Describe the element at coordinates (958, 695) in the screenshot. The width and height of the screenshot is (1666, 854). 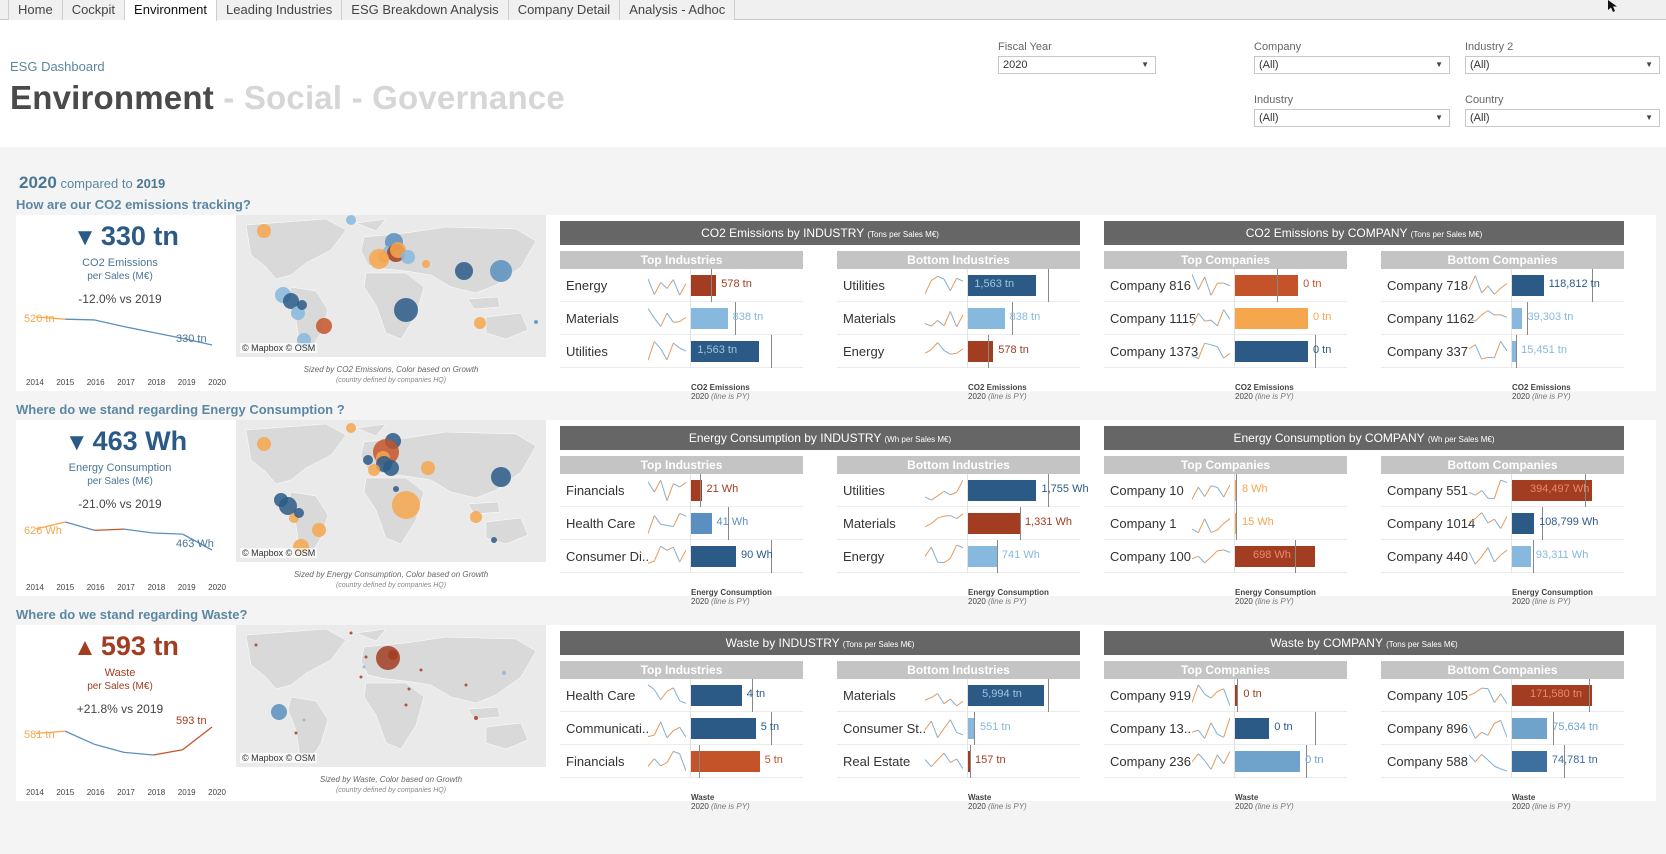
I see `ranking-row: Materials 5,994 tn` at that location.